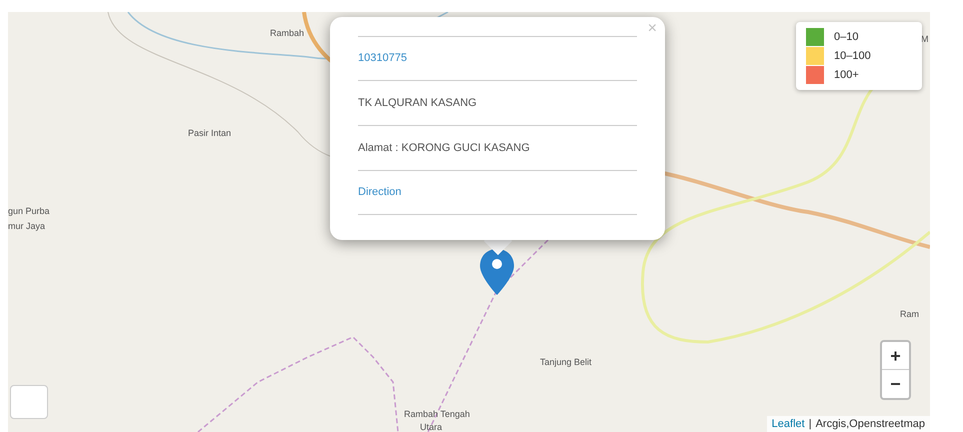 This screenshot has width=963, height=432. Describe the element at coordinates (287, 33) in the screenshot. I see `place-label: Rambah` at that location.